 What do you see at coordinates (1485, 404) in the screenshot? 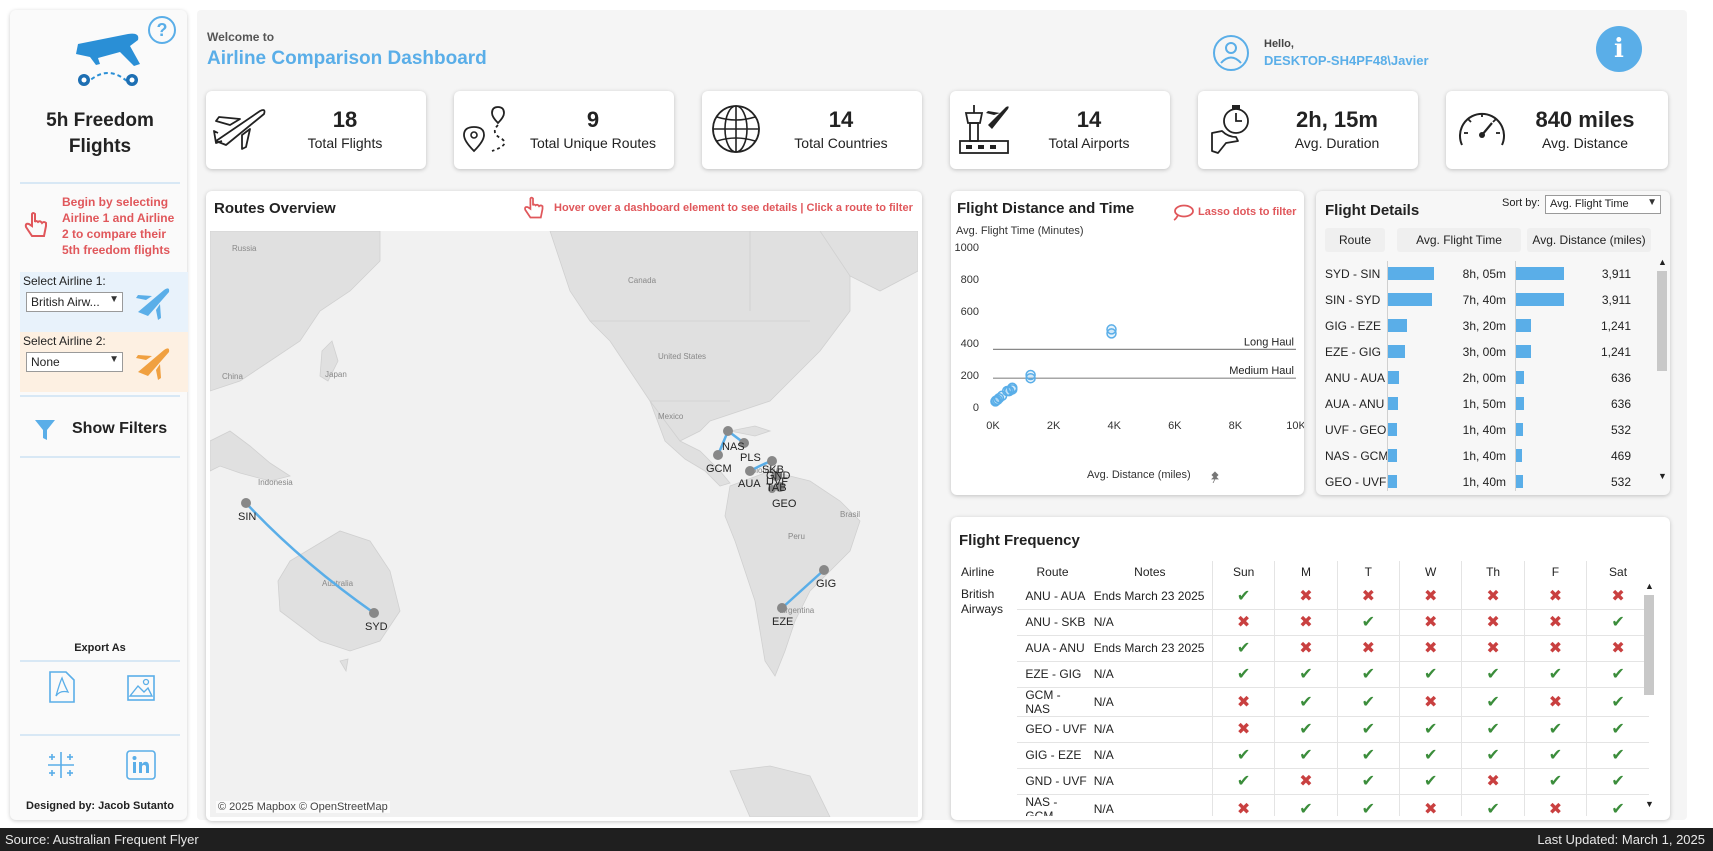
I see `flight-details-row: AUA - ANU 1h, 50m 636` at bounding box center [1485, 404].